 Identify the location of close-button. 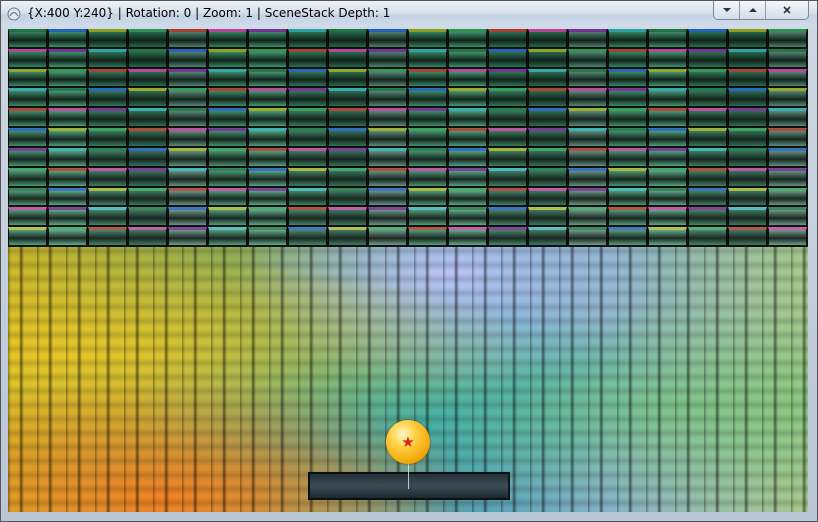
(787, 10).